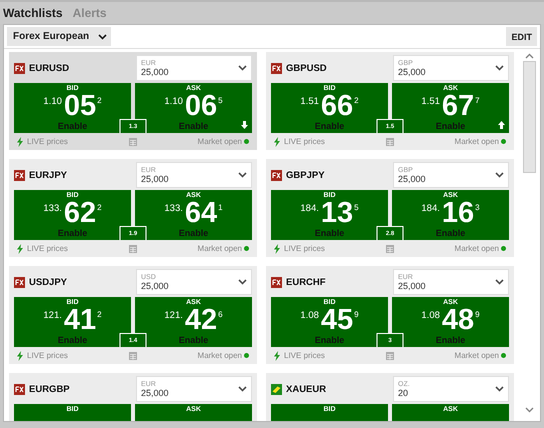 This screenshot has height=428, width=544. What do you see at coordinates (458, 213) in the screenshot?
I see `price-pips: 16` at bounding box center [458, 213].